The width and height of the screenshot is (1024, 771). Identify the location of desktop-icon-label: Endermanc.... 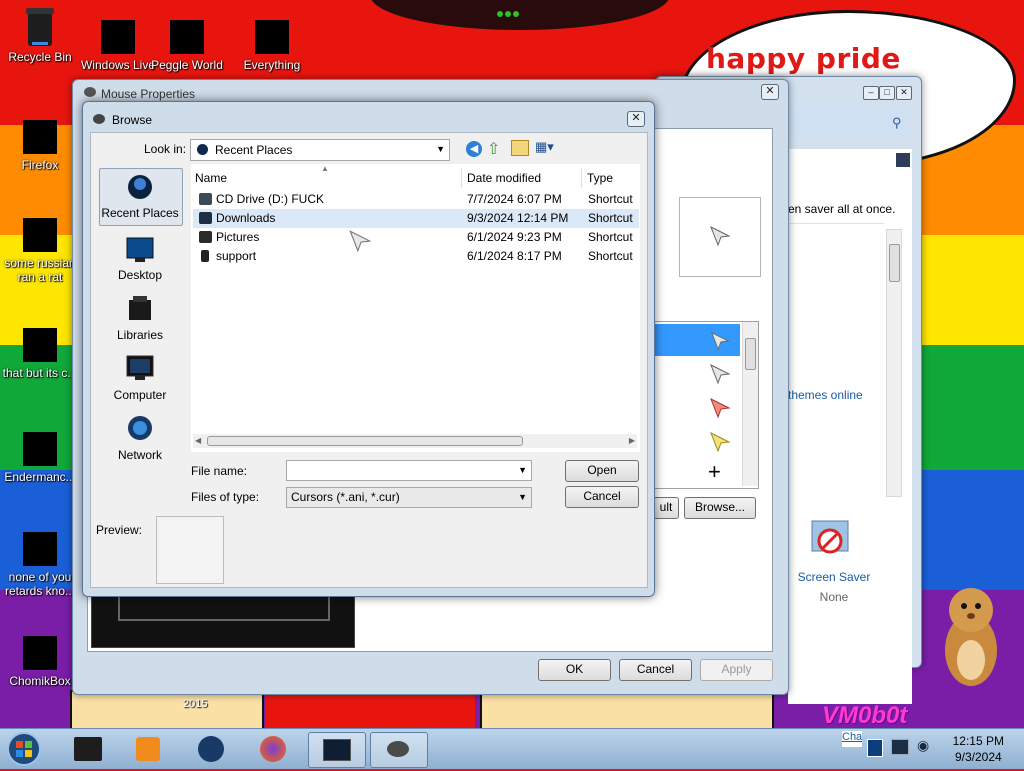
(40, 477).